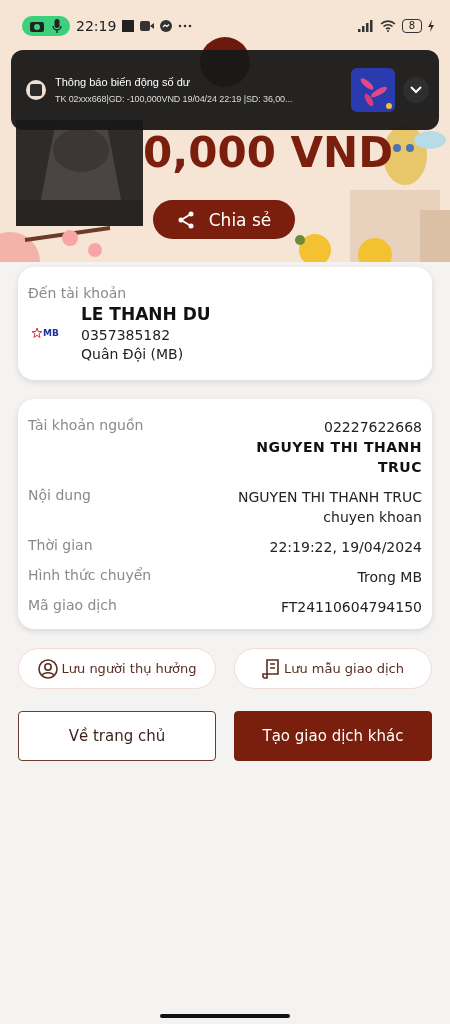  Describe the element at coordinates (128, 26) in the screenshot. I see `square-icon` at that location.